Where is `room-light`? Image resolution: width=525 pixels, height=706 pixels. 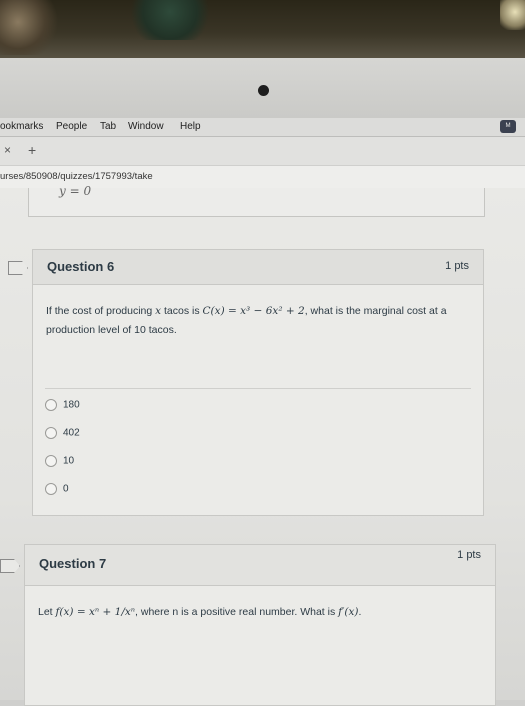
room-light is located at coordinates (512, 15).